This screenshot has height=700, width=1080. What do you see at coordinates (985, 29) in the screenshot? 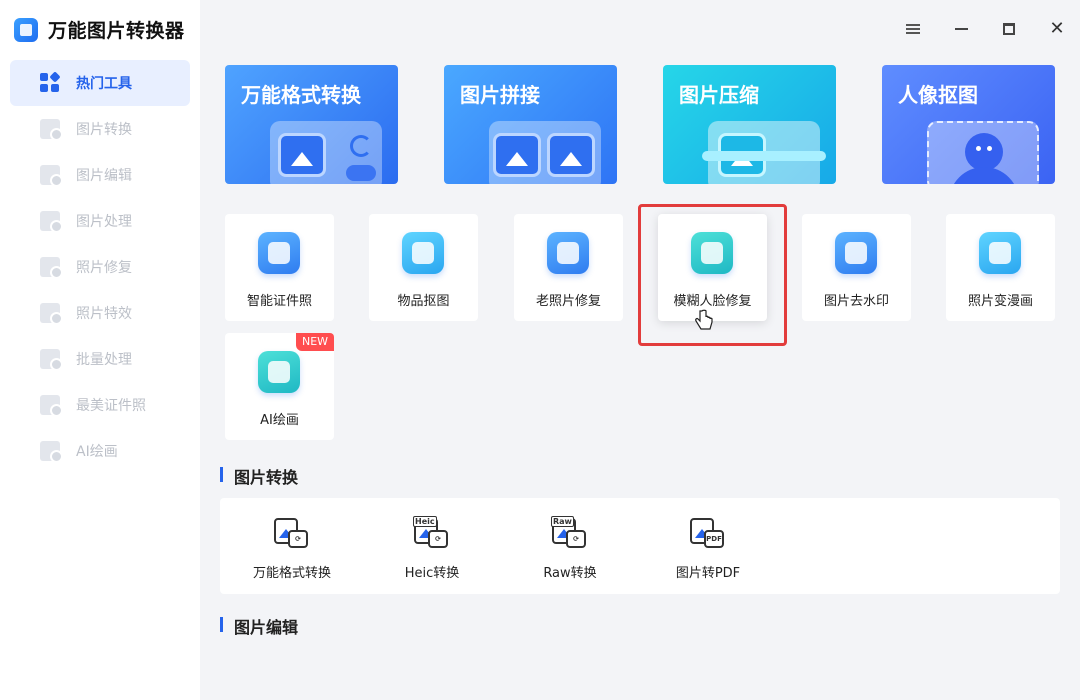
I see `window-controls: ✕` at bounding box center [985, 29].